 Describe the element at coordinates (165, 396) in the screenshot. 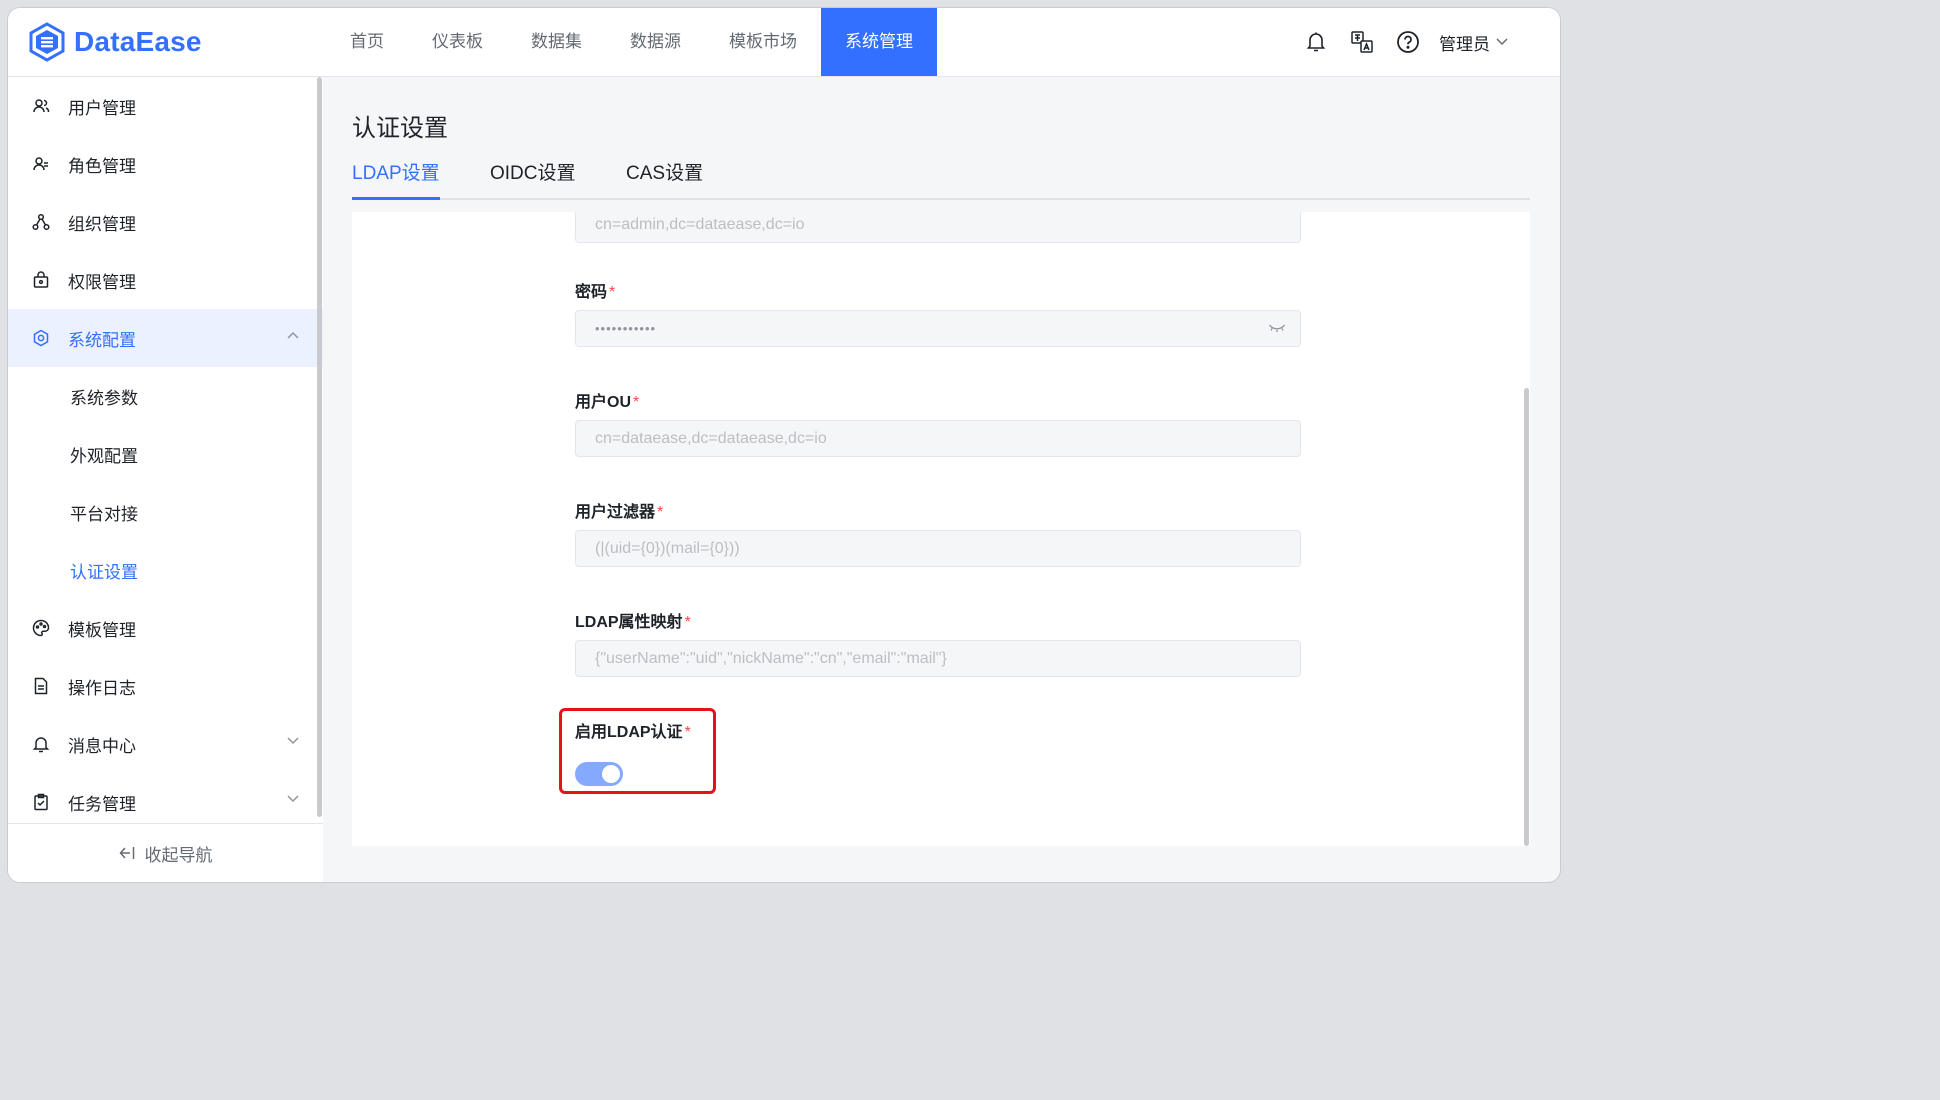

I see `sidebar-subitem-system-params: 系统参数` at that location.